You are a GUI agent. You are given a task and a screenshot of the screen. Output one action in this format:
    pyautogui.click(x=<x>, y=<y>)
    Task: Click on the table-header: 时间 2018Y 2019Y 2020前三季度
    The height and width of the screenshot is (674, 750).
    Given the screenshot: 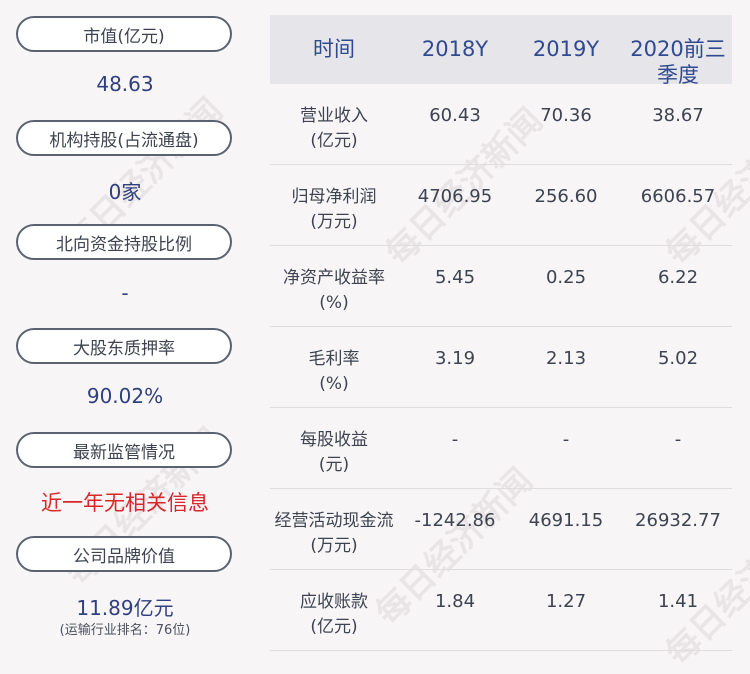 What is the action you would take?
    pyautogui.click(x=501, y=51)
    